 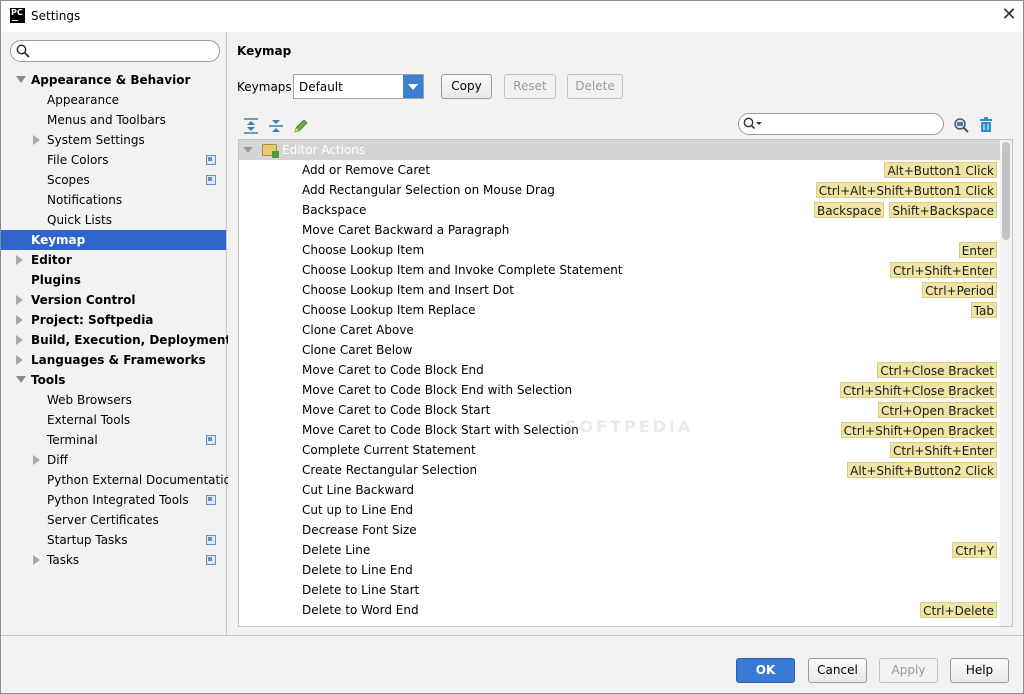 What do you see at coordinates (113, 420) in the screenshot?
I see `sidebar-item-external-tools: External Tools` at bounding box center [113, 420].